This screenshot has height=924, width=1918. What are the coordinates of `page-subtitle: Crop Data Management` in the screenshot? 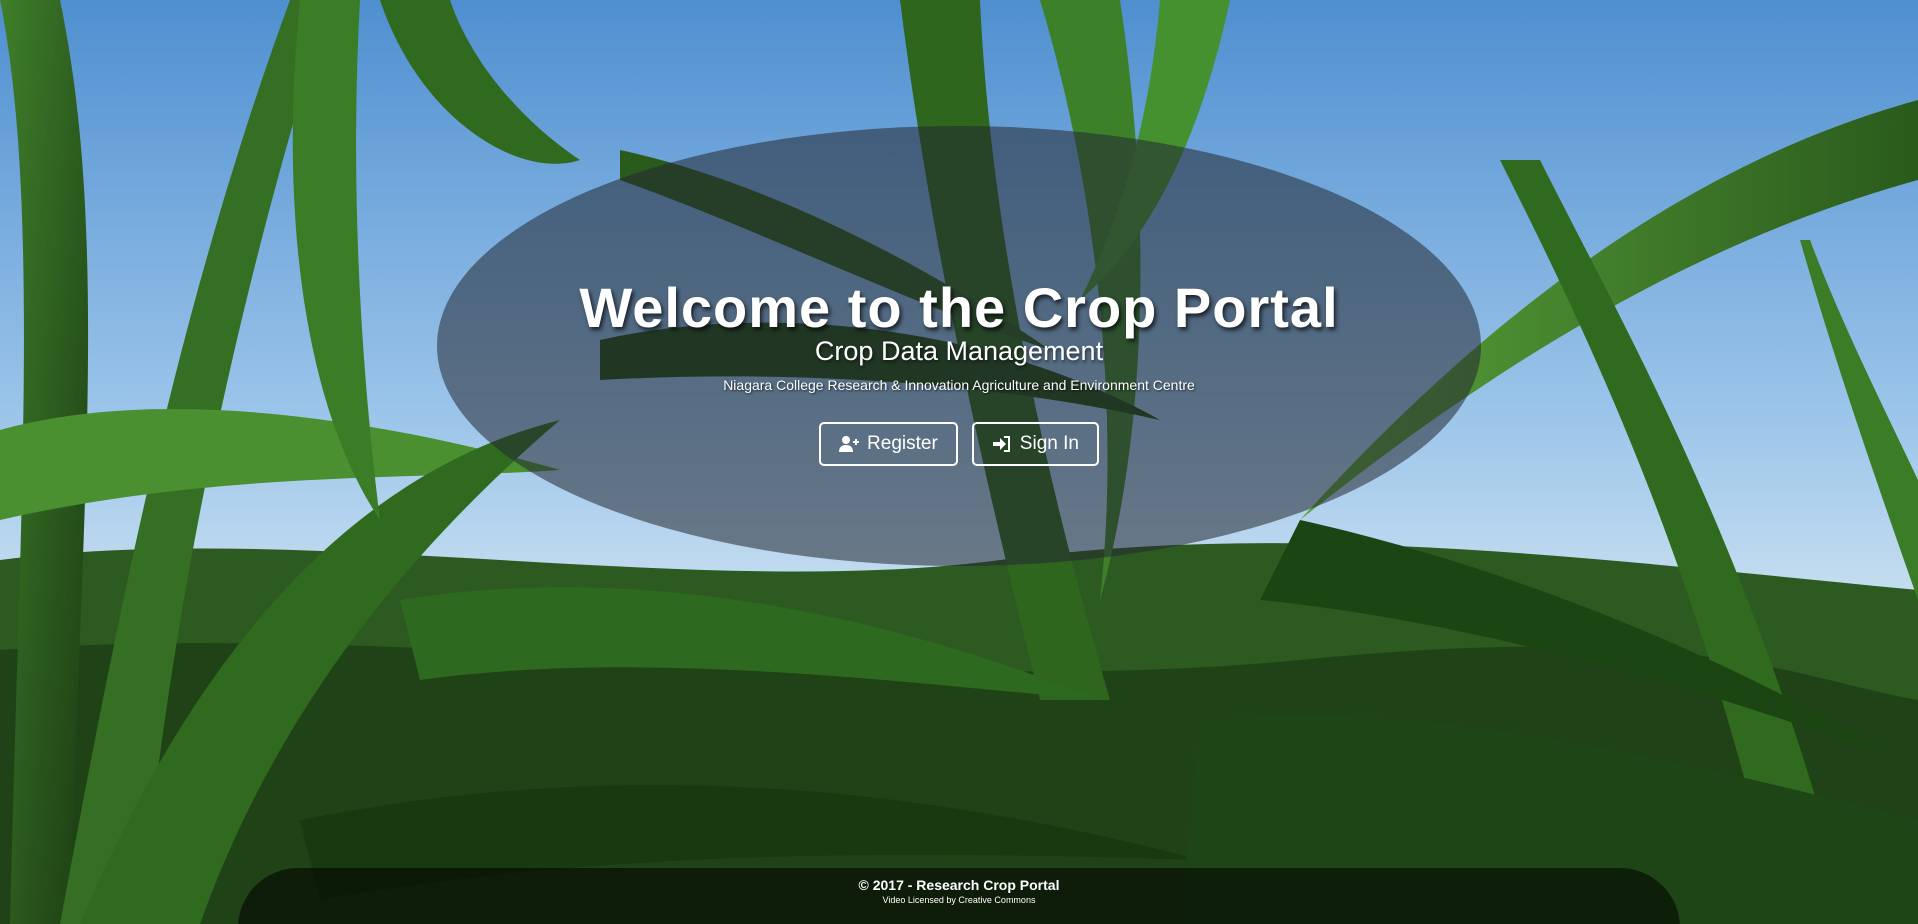 It's located at (959, 351).